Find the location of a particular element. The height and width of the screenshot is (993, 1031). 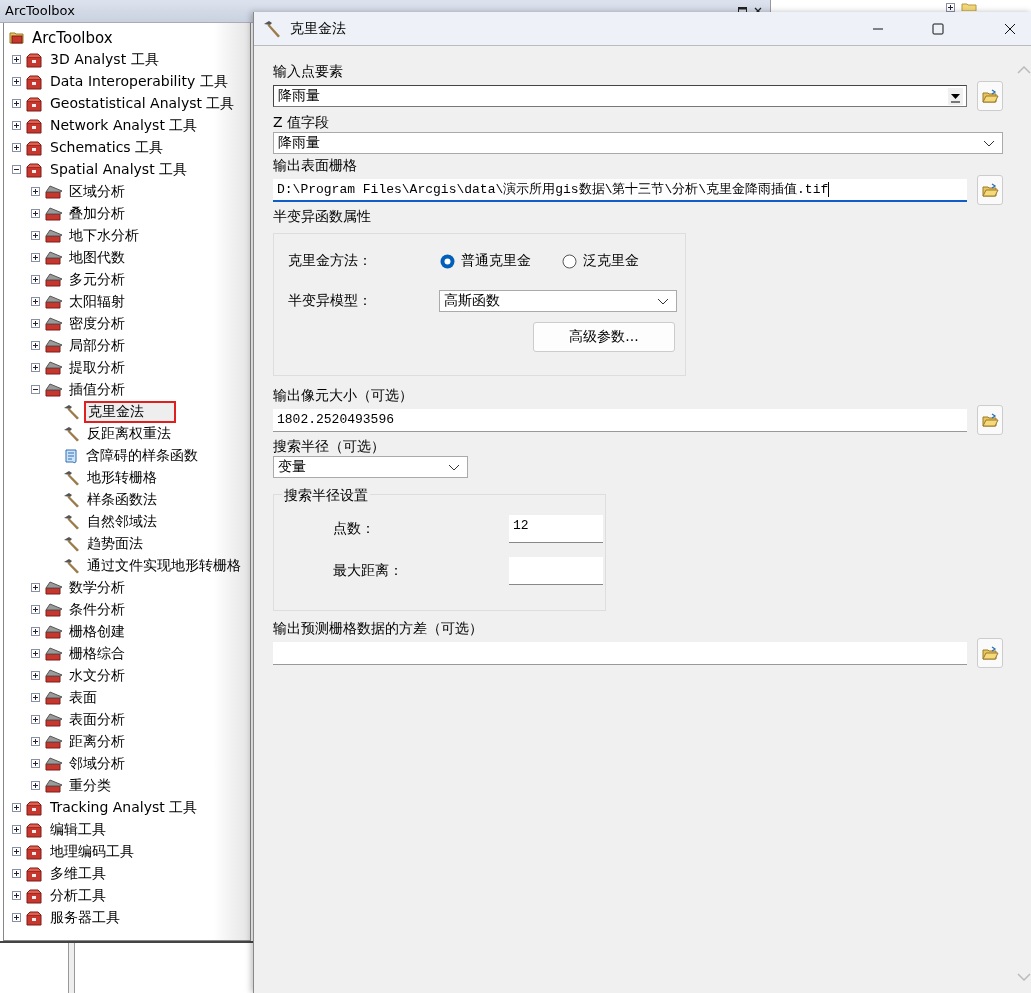

method-label: 克里金方法： is located at coordinates (330, 261).